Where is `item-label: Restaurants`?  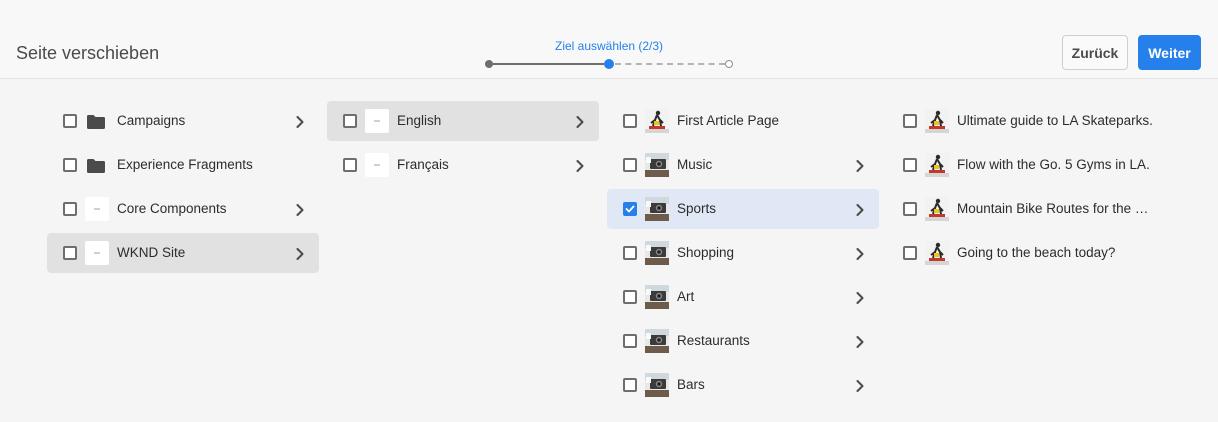
item-label: Restaurants is located at coordinates (713, 340).